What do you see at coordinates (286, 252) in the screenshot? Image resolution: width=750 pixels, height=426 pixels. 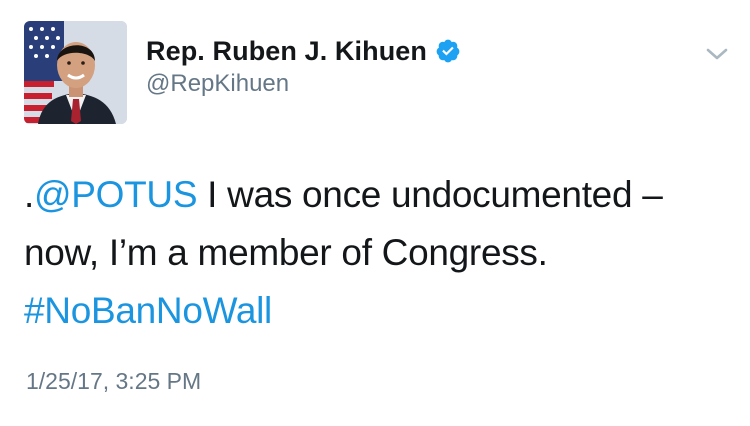 I see `tweet-text-line-2: now, I’m a member of Congress.` at bounding box center [286, 252].